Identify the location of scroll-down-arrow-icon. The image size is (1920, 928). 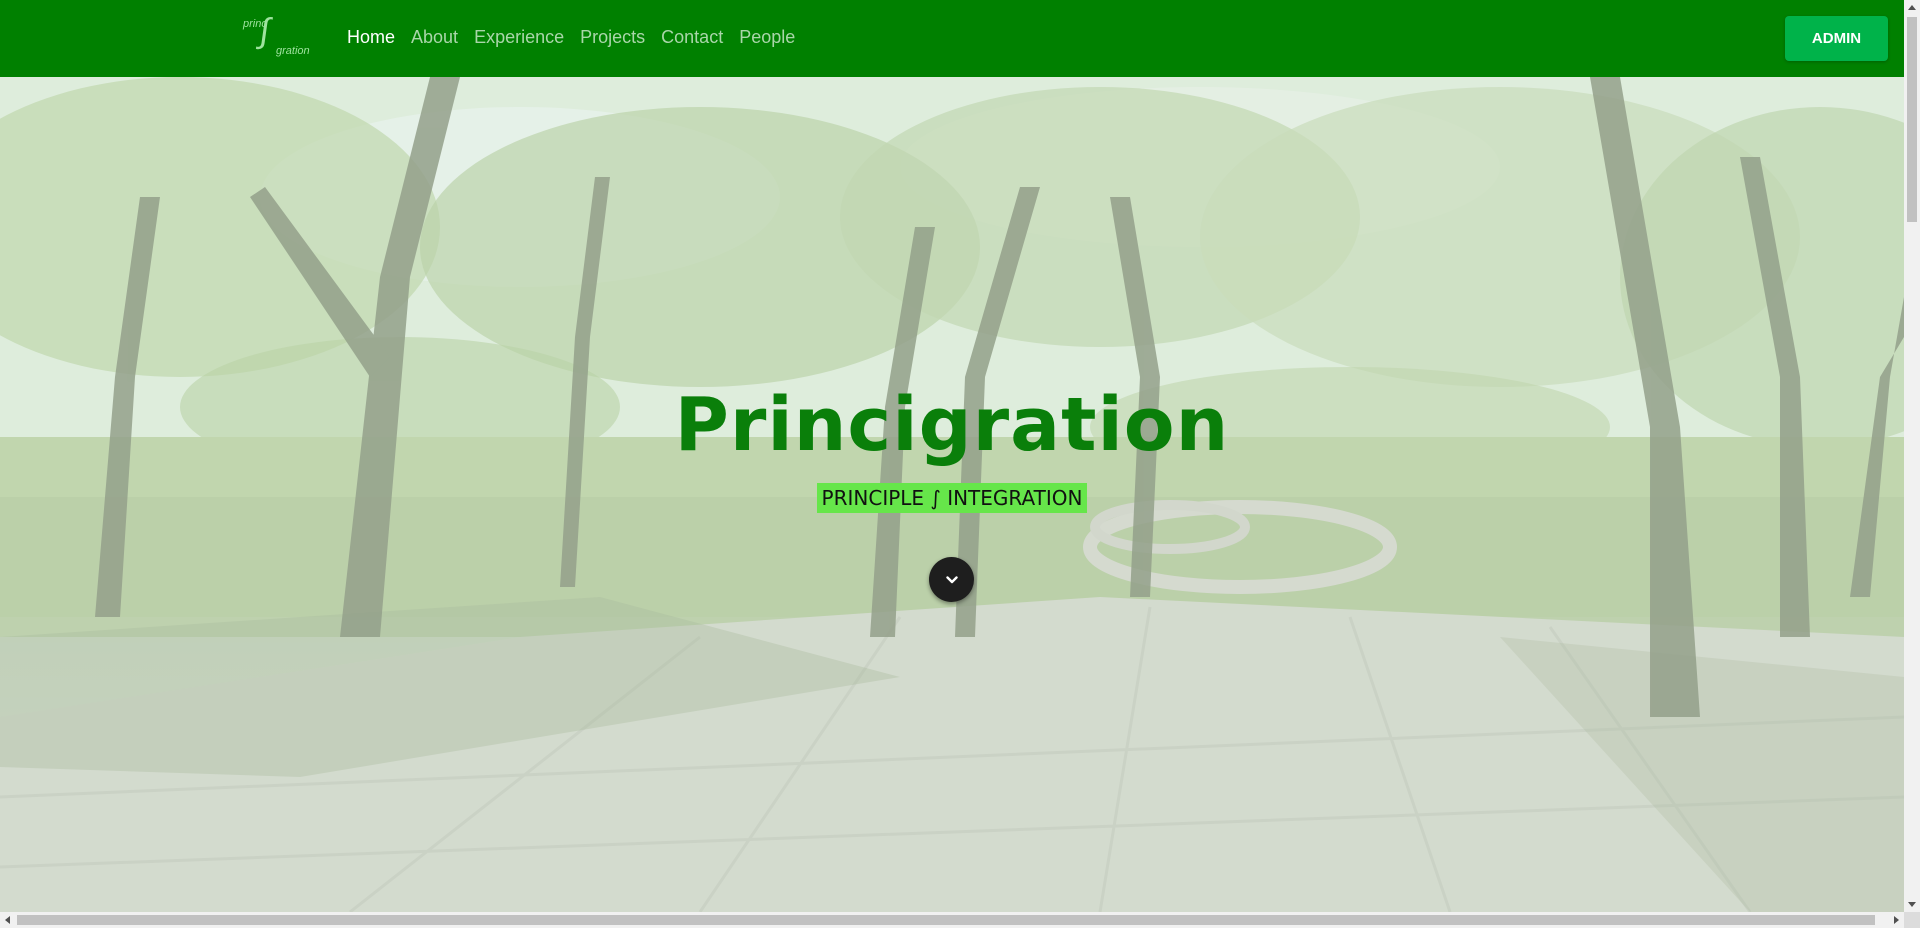
(1912, 904).